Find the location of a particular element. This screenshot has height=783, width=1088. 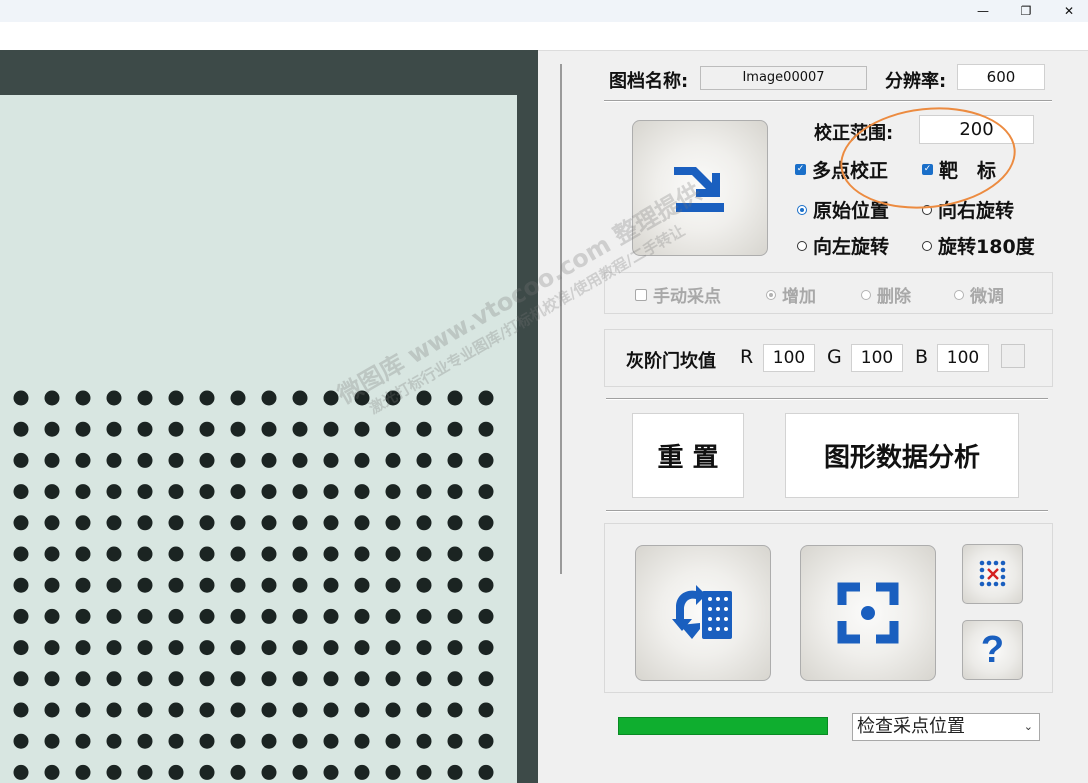

dot-grid-cross-icon is located at coordinates (992, 573).